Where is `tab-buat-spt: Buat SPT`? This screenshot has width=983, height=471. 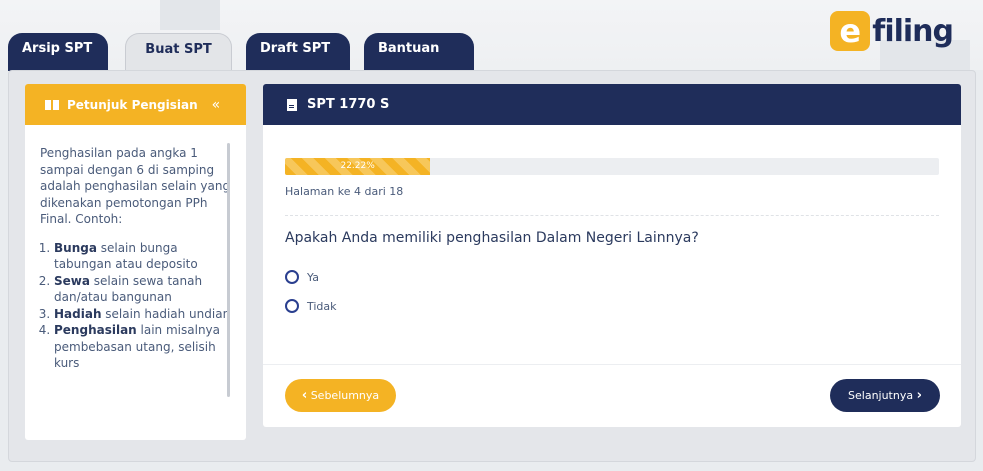 tab-buat-spt: Buat SPT is located at coordinates (178, 52).